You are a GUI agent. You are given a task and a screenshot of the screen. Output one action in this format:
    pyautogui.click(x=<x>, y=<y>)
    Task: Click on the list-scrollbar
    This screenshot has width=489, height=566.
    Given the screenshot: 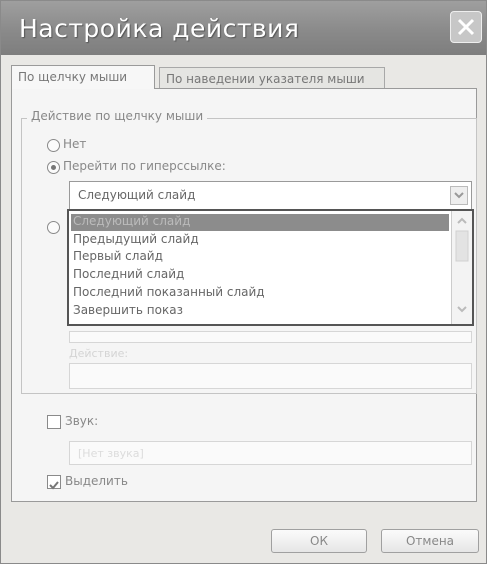 What is the action you would take?
    pyautogui.click(x=461, y=267)
    